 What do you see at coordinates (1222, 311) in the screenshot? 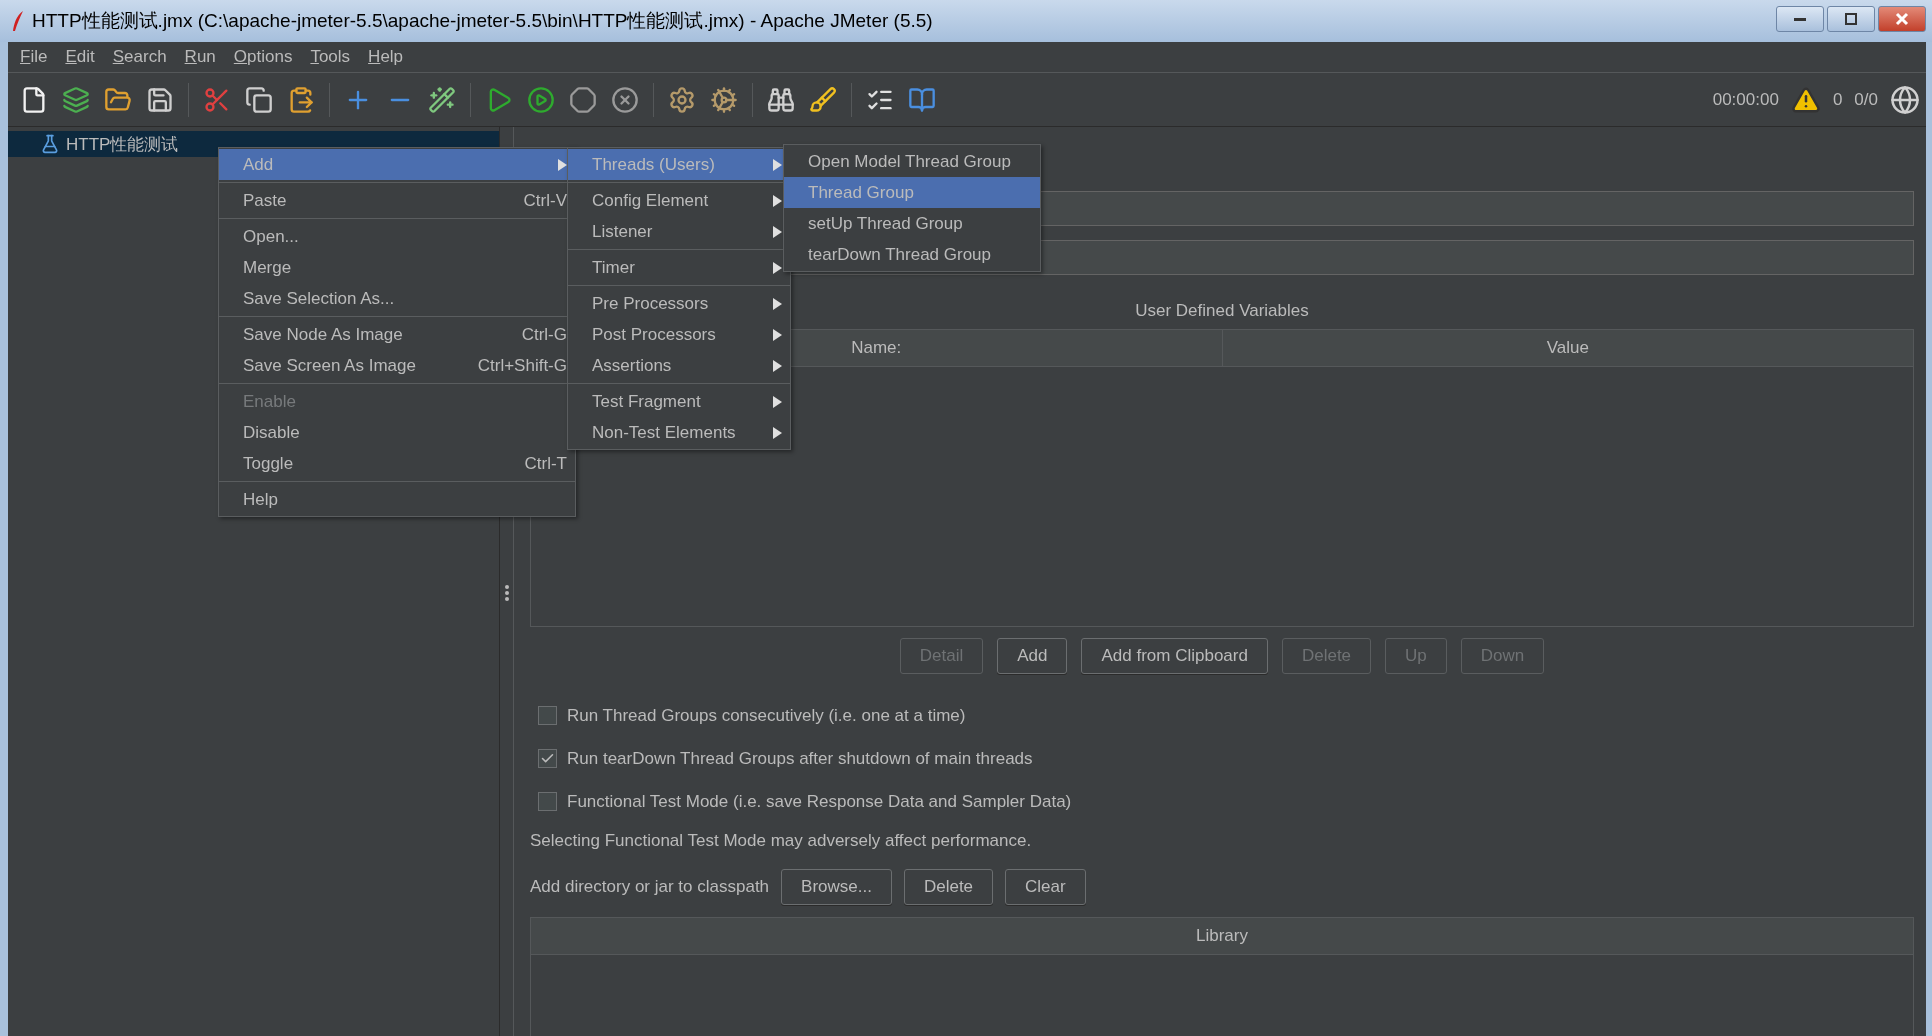
I see `table-title: User Defined Variables` at bounding box center [1222, 311].